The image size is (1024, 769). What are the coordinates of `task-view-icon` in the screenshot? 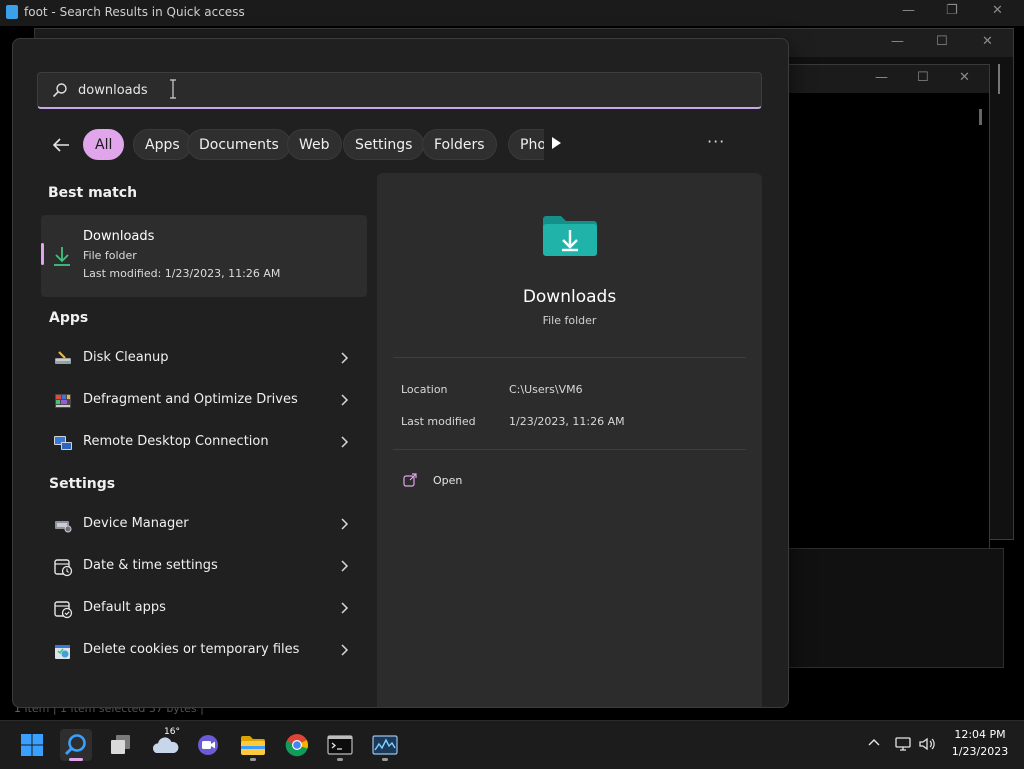 It's located at (120, 744).